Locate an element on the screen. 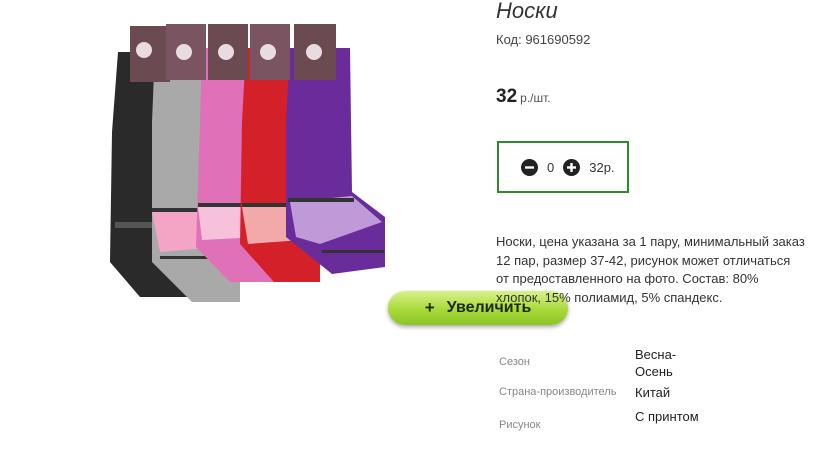 This screenshot has width=825, height=465. quantity-stepper: 0 32р. is located at coordinates (563, 167).